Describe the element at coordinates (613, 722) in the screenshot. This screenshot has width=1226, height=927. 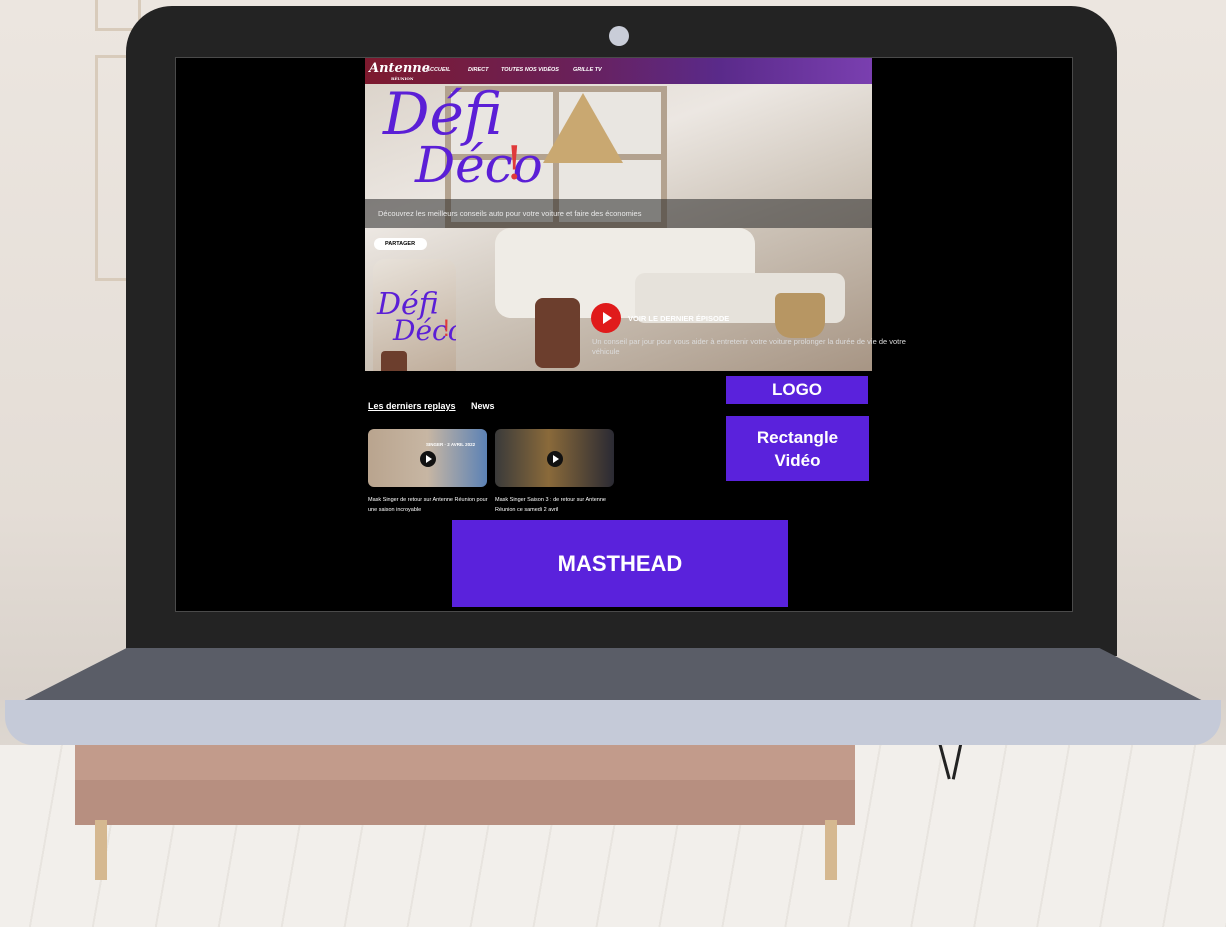
I see `laptop-front-edge` at that location.